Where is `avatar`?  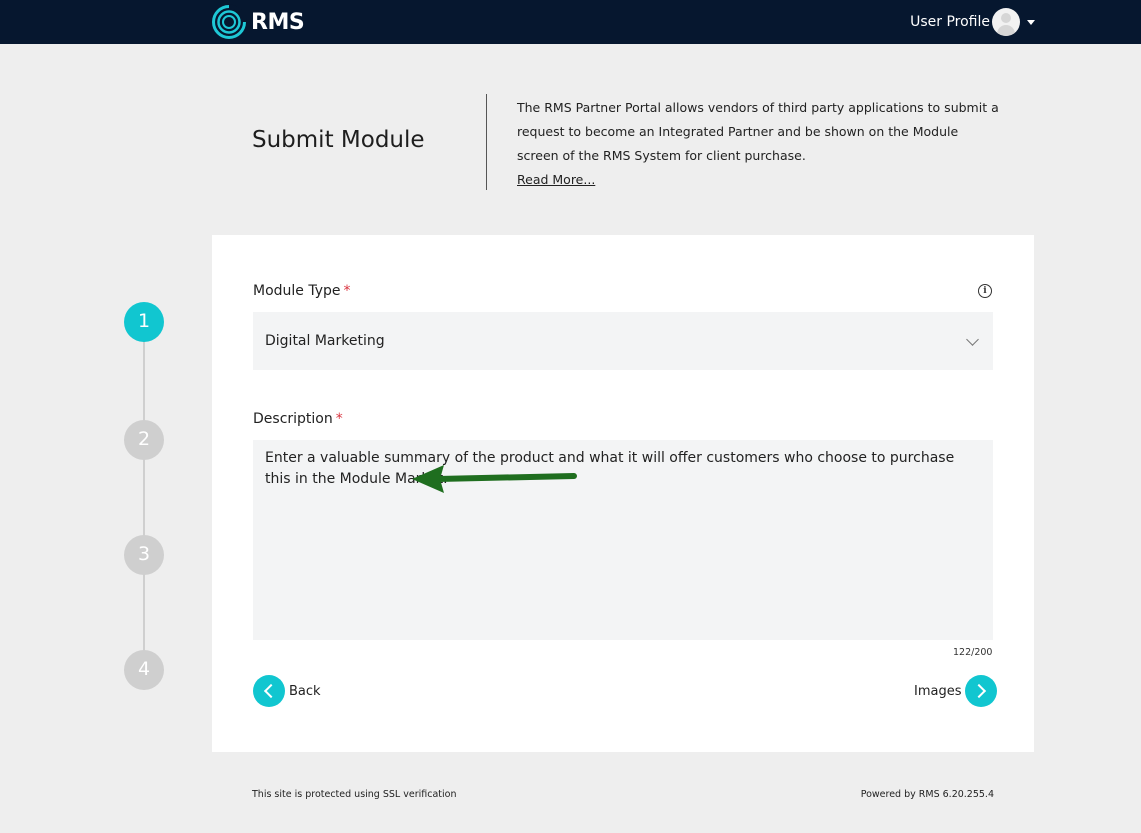 avatar is located at coordinates (1006, 22).